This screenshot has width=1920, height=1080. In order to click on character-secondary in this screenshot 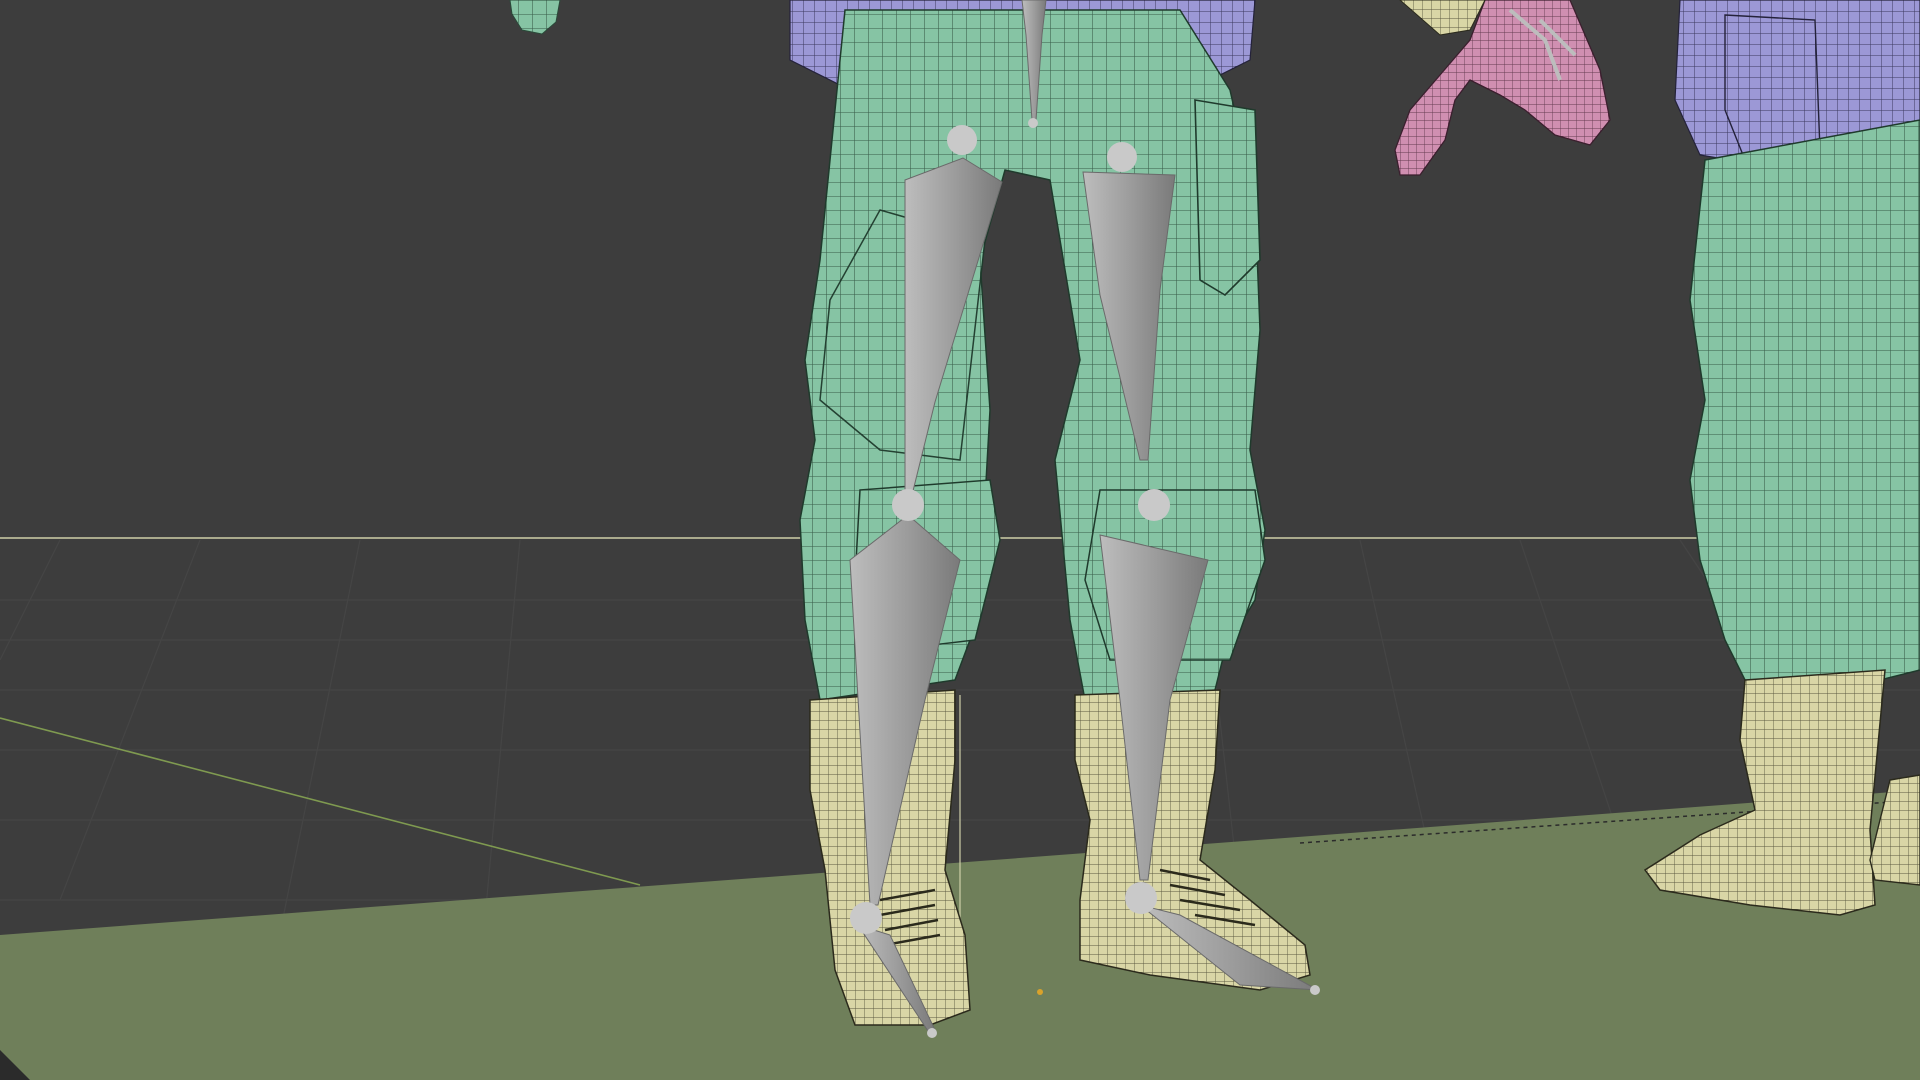, I will do `click(1781, 458)`.